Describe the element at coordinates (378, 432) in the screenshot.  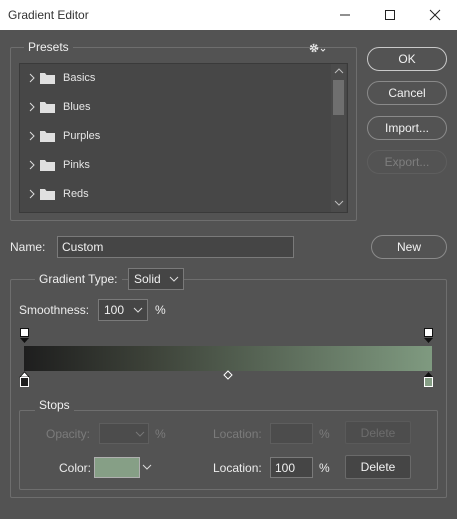
I see `opacity-delete-button: Delete` at that location.